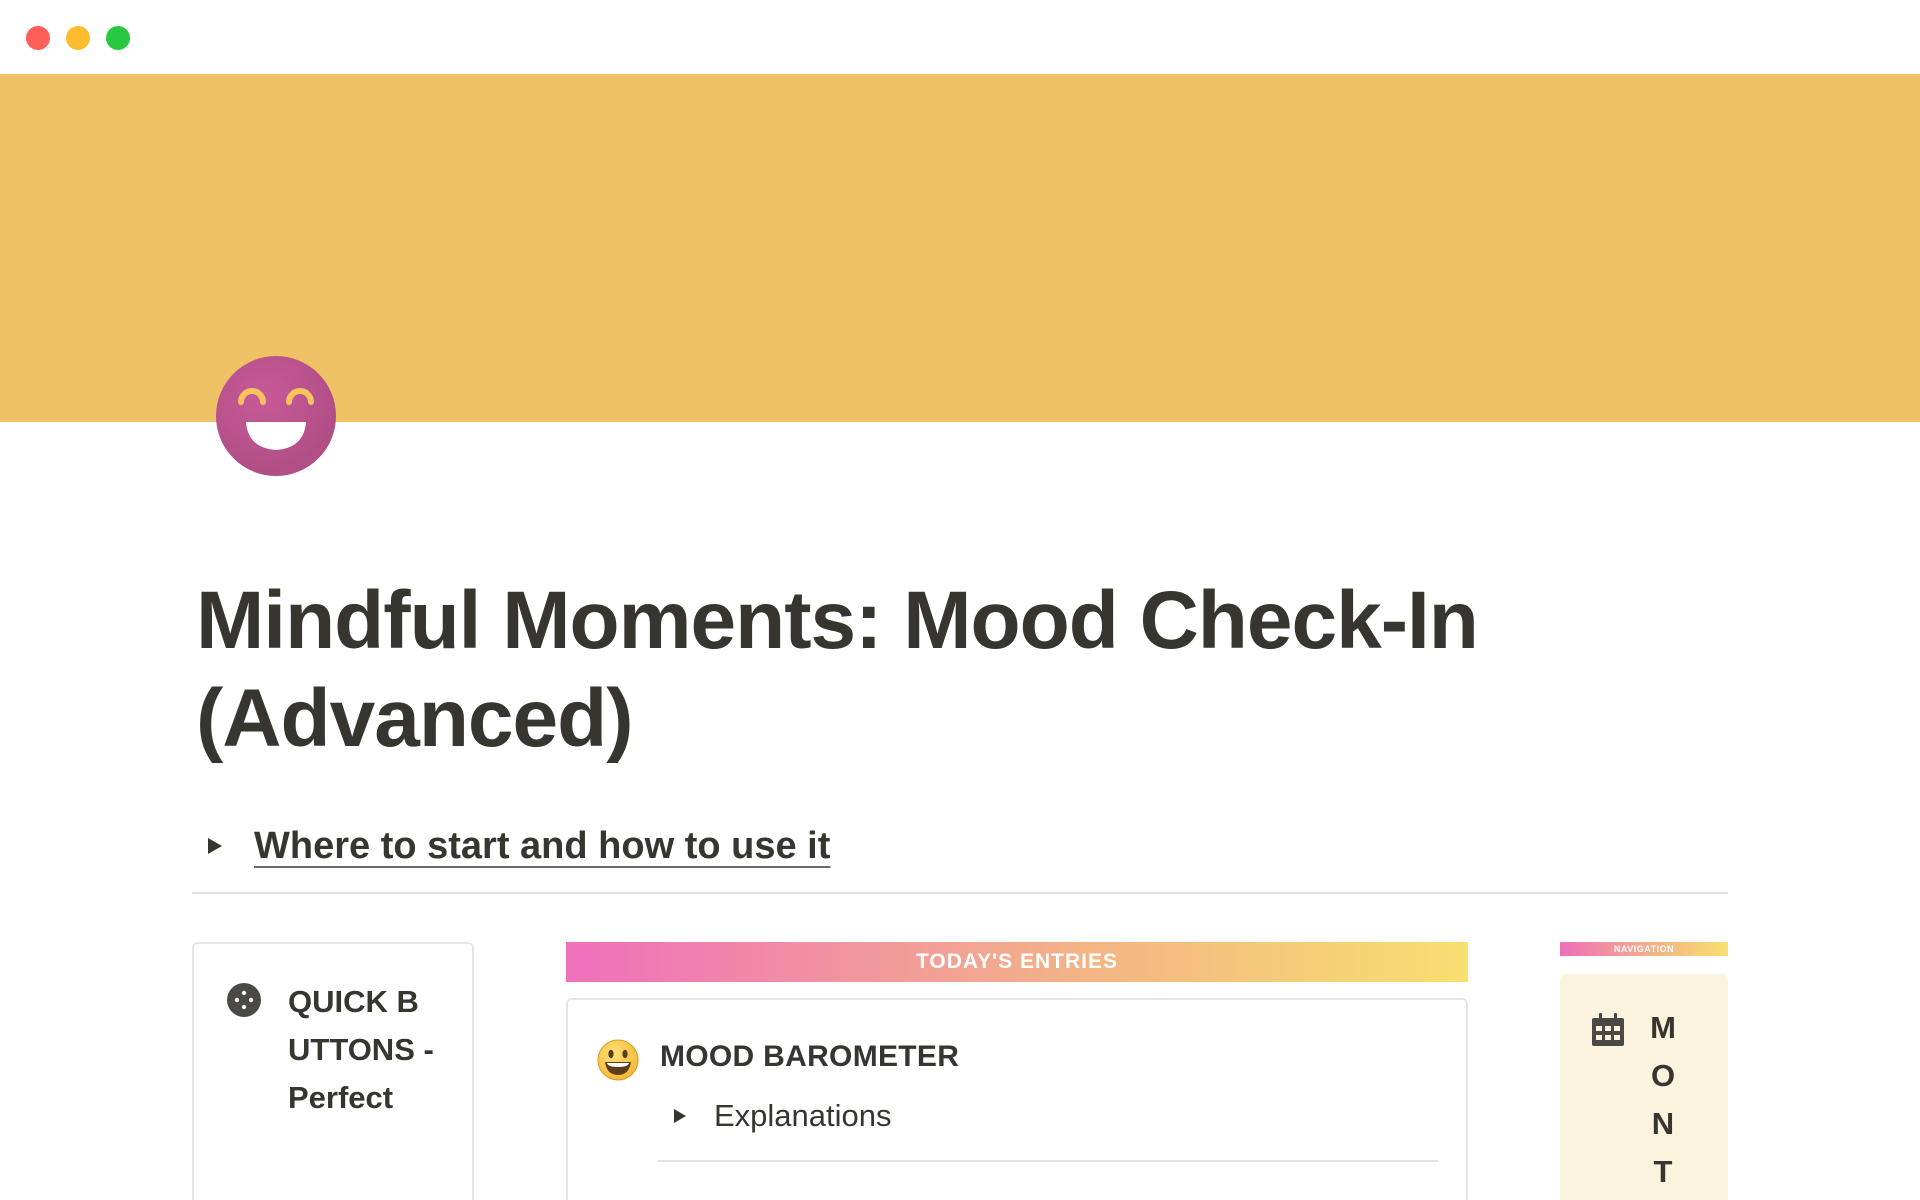  I want to click on window-titlebar, so click(960, 37).